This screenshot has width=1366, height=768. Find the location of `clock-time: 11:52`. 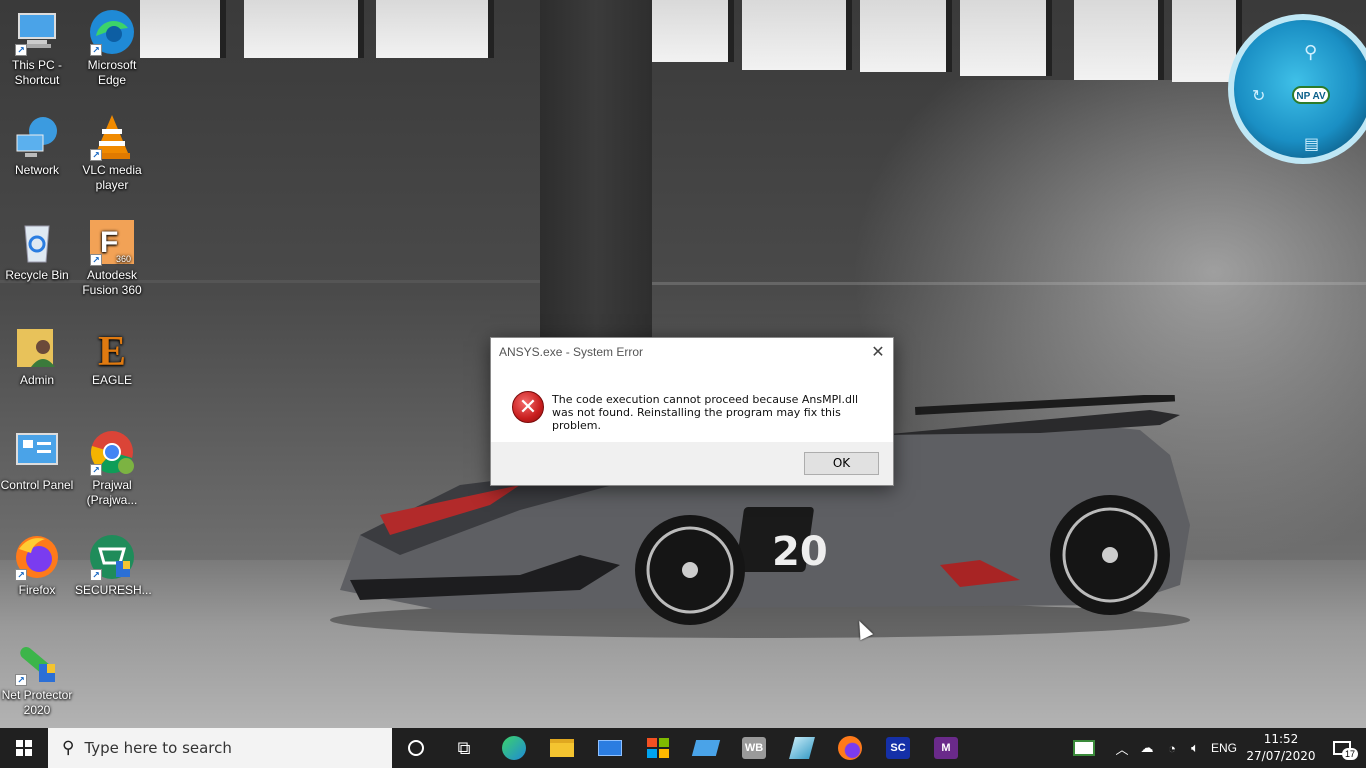

clock-time: 11:52 is located at coordinates (1281, 739).